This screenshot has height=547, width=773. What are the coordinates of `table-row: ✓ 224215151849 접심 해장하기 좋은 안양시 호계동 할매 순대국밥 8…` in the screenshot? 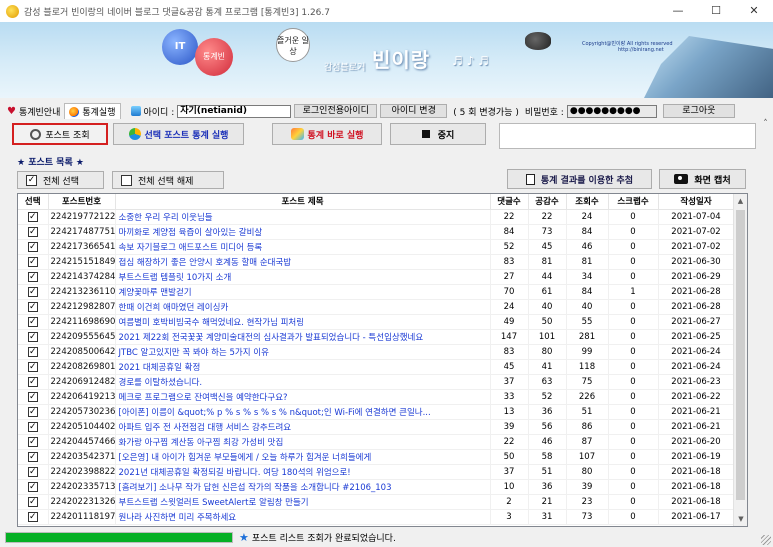 It's located at (376, 262).